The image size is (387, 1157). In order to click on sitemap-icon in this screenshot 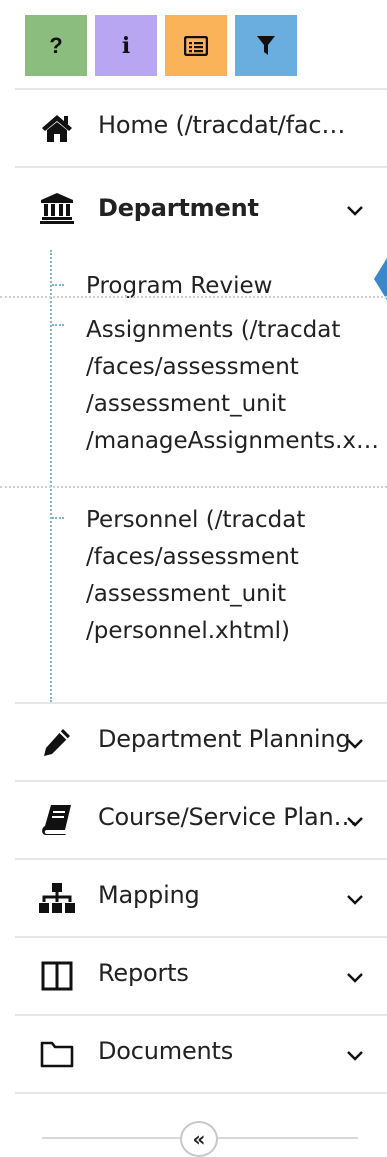, I will do `click(57, 898)`.